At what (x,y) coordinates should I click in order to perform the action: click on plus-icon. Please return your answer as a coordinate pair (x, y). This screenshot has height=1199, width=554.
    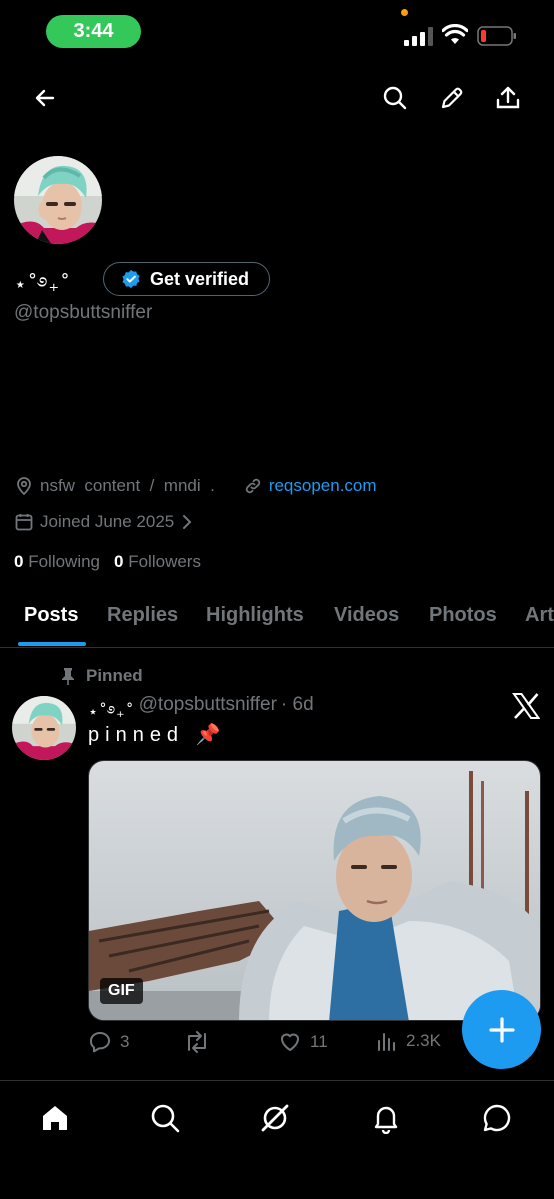
    Looking at the image, I should click on (501, 1029).